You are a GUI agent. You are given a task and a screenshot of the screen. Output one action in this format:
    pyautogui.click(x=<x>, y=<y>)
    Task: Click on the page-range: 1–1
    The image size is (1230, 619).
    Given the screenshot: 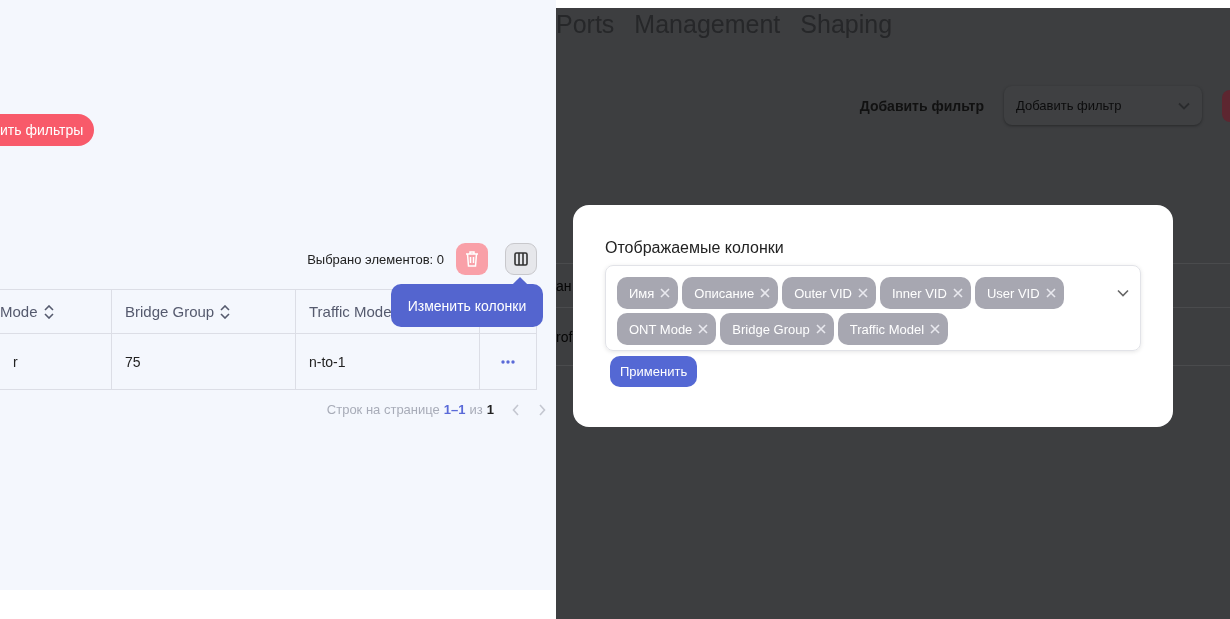 What is the action you would take?
    pyautogui.click(x=454, y=409)
    